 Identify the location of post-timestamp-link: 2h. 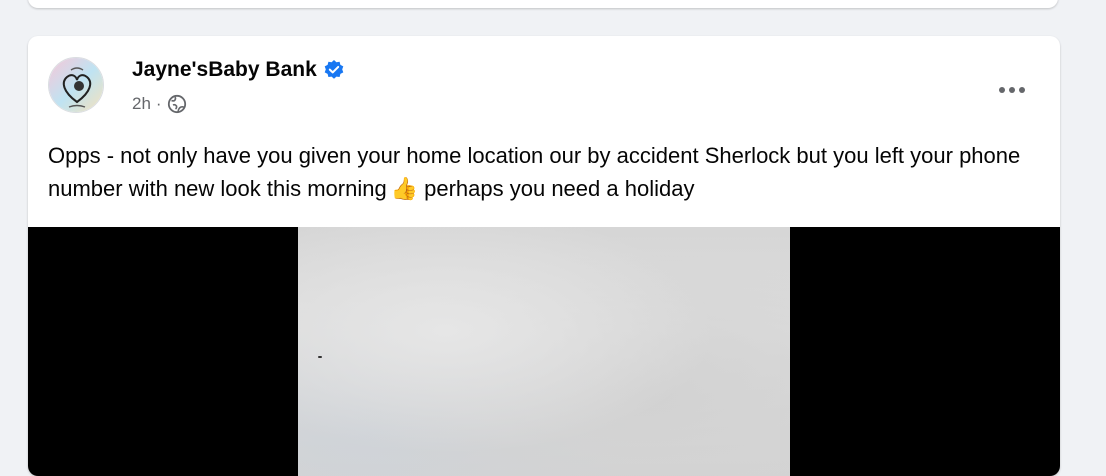
(141, 104).